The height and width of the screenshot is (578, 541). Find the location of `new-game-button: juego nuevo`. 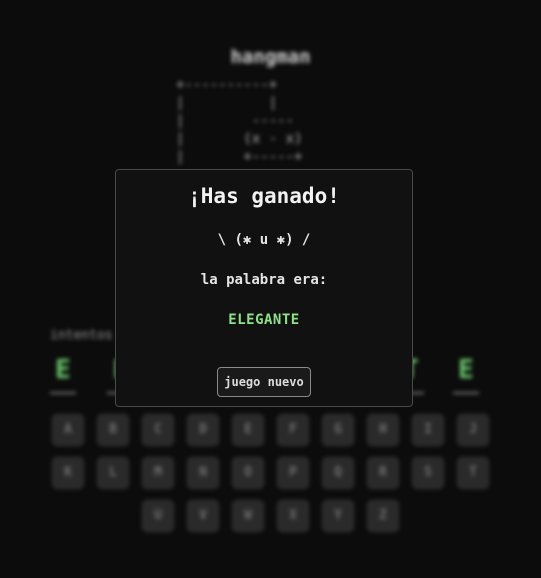

new-game-button: juego nuevo is located at coordinates (264, 382).